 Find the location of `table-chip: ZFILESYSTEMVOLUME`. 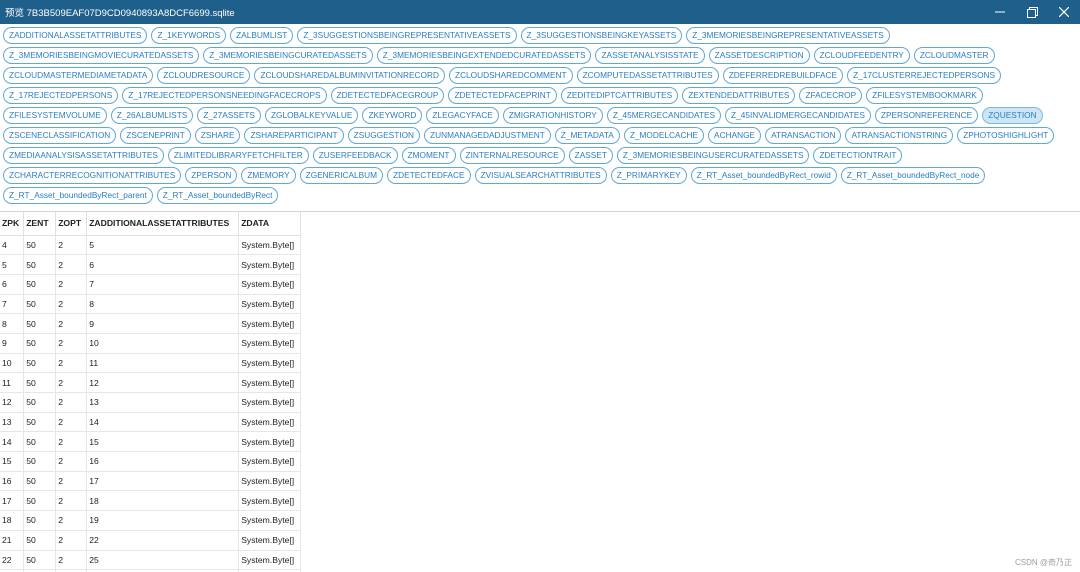

table-chip: ZFILESYSTEMVOLUME is located at coordinates (55, 115).